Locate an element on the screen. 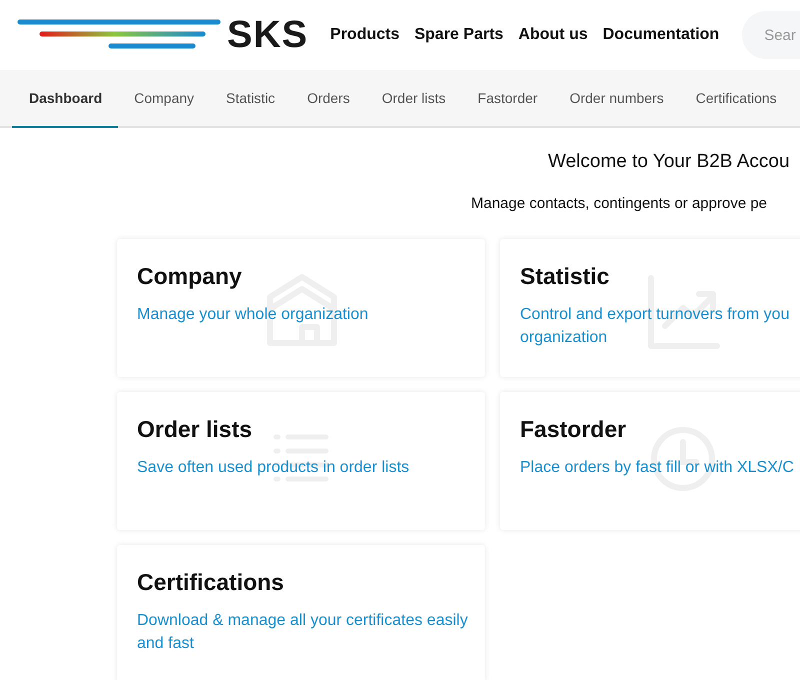 Image resolution: width=800 pixels, height=680 pixels. card-title: Certifications is located at coordinates (211, 582).